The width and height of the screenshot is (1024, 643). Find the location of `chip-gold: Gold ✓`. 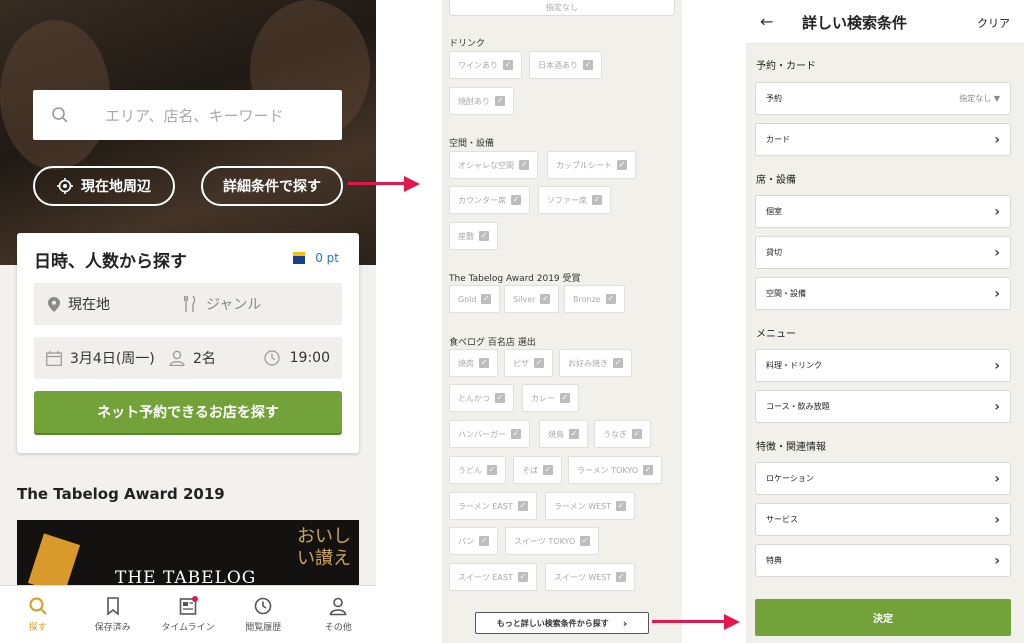

chip-gold: Gold ✓ is located at coordinates (475, 299).